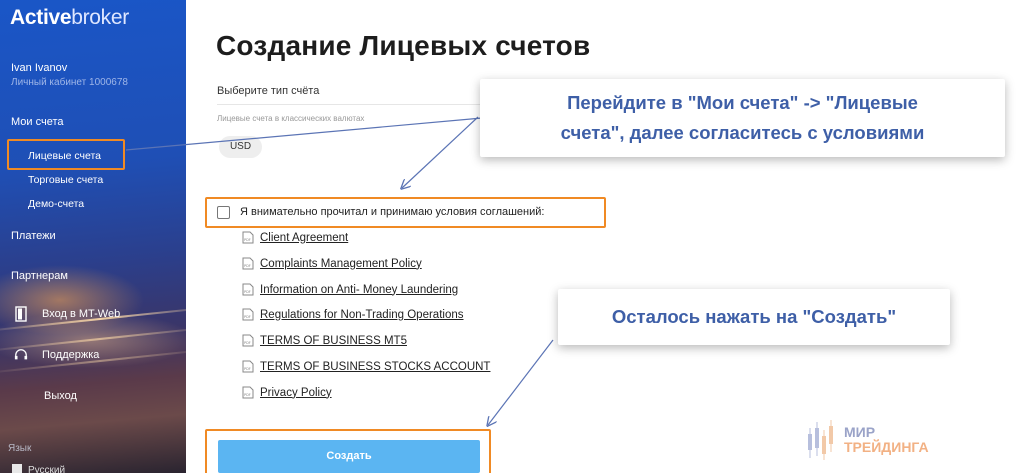  I want to click on brand-logo-bold: Active, so click(41, 17).